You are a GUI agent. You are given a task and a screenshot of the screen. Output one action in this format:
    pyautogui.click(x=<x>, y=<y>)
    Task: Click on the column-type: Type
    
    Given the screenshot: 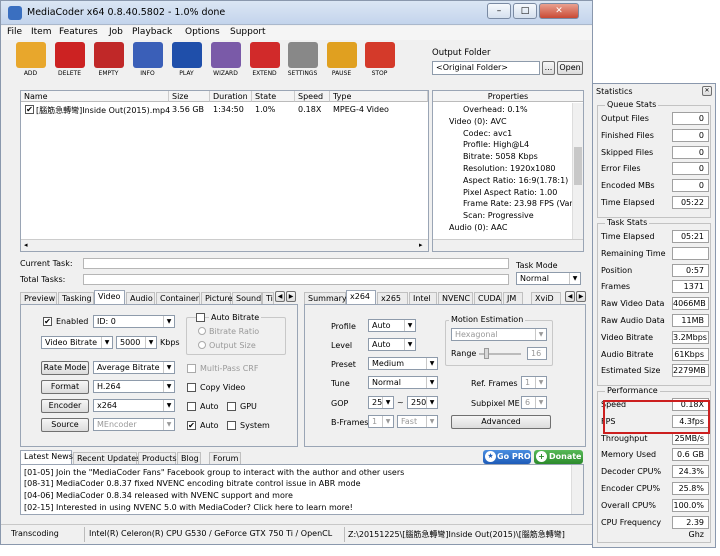 What is the action you would take?
    pyautogui.click(x=379, y=96)
    